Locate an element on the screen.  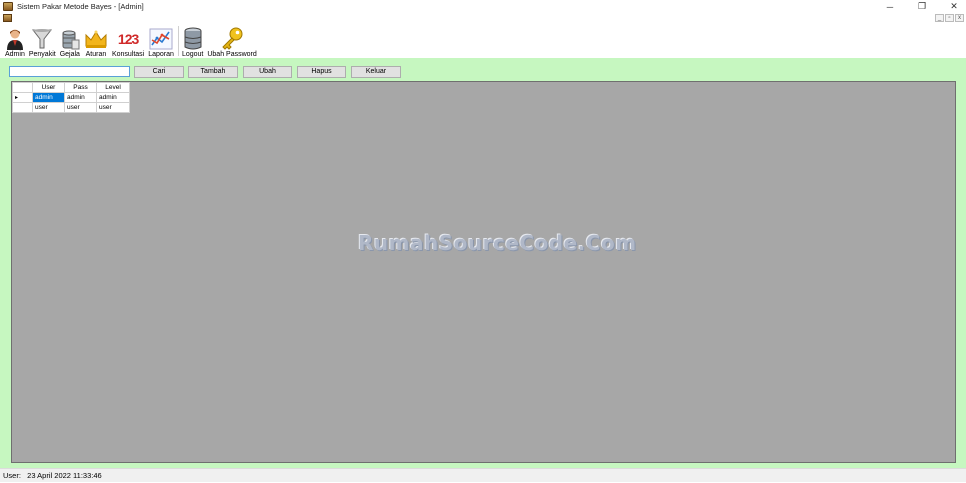
restore-button: ❐ is located at coordinates (922, 6).